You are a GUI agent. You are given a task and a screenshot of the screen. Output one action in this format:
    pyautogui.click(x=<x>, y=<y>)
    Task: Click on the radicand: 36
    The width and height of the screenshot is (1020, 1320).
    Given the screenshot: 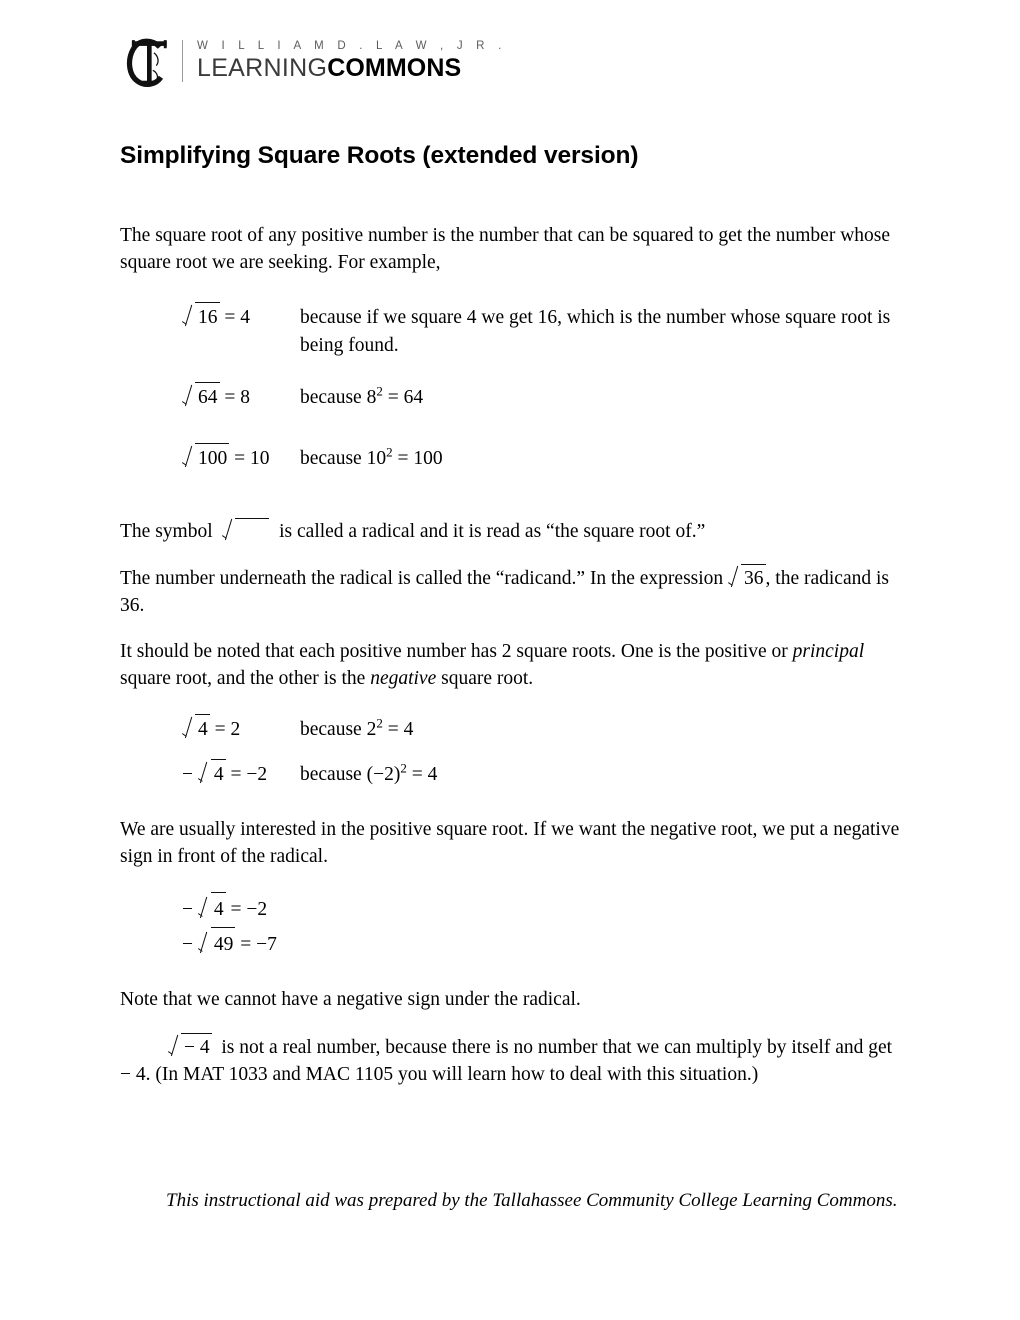 What is the action you would take?
    pyautogui.click(x=753, y=578)
    